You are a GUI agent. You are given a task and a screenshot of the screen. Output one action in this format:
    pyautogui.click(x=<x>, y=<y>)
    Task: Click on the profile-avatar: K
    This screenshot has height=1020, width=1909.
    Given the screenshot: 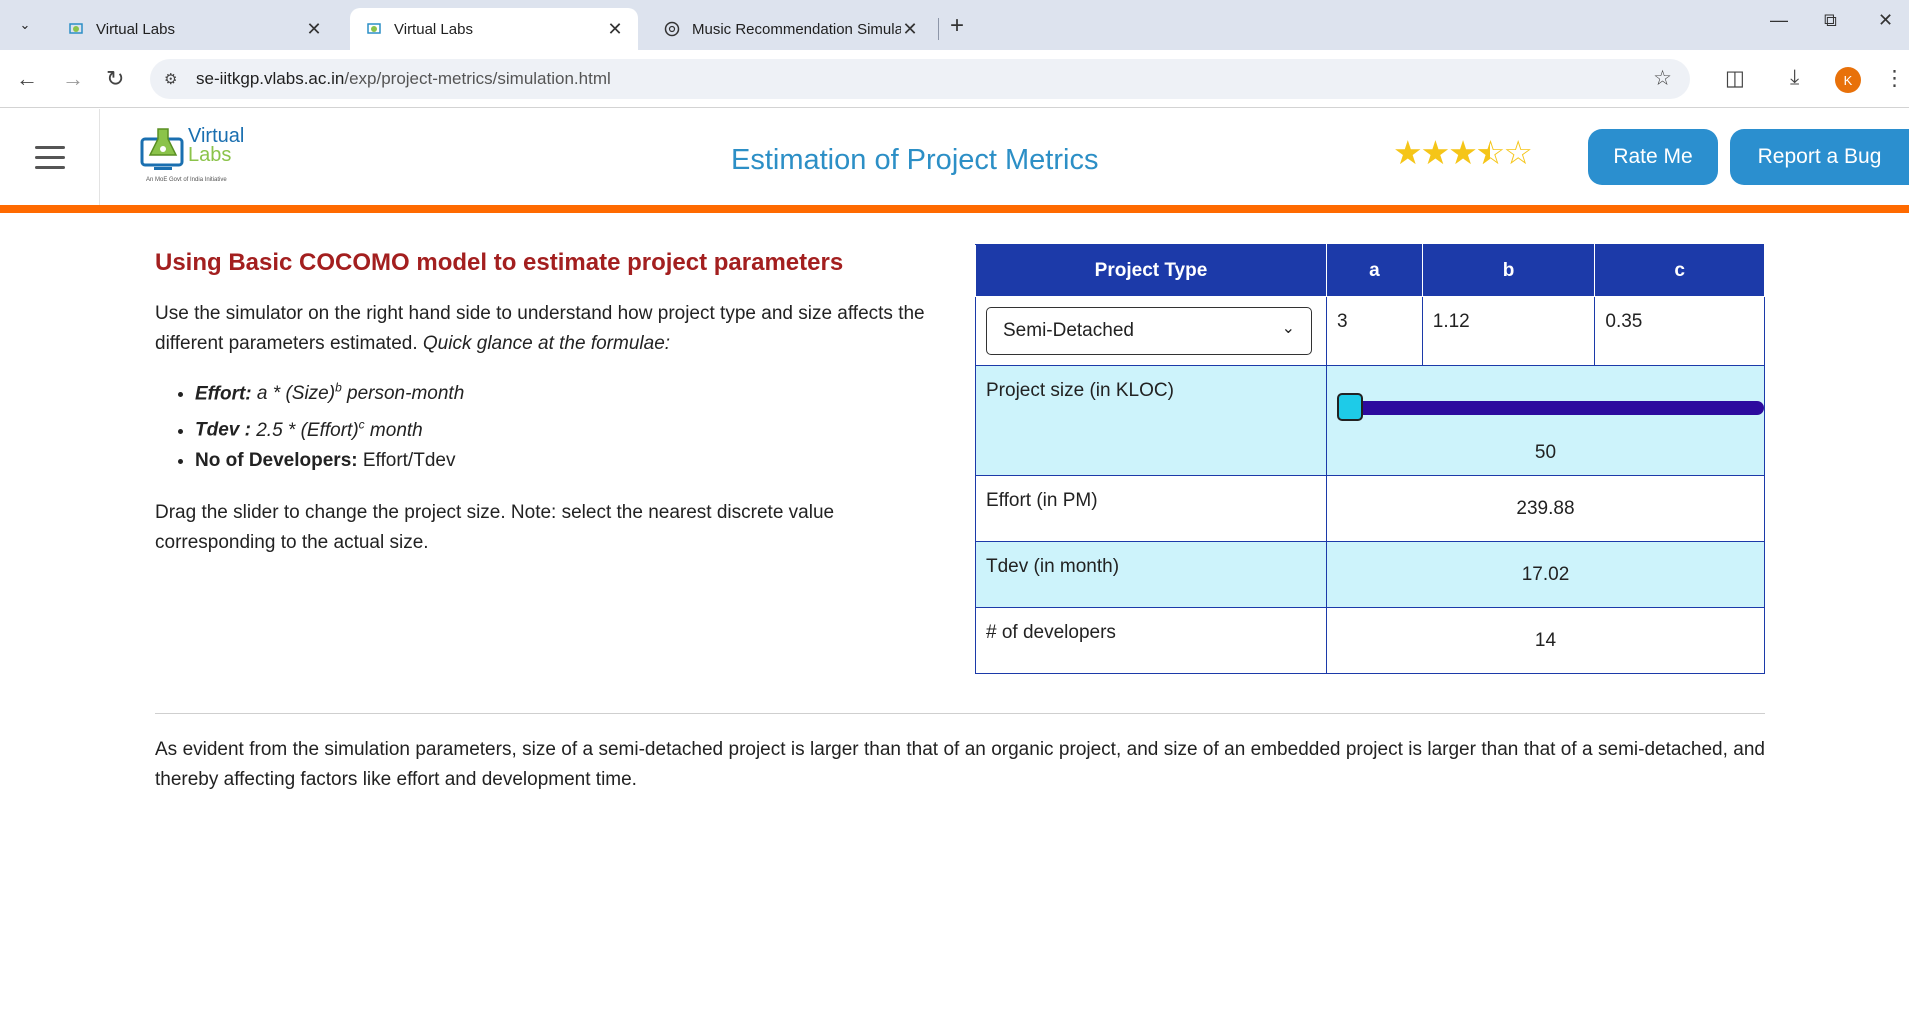 What is the action you would take?
    pyautogui.click(x=1848, y=80)
    